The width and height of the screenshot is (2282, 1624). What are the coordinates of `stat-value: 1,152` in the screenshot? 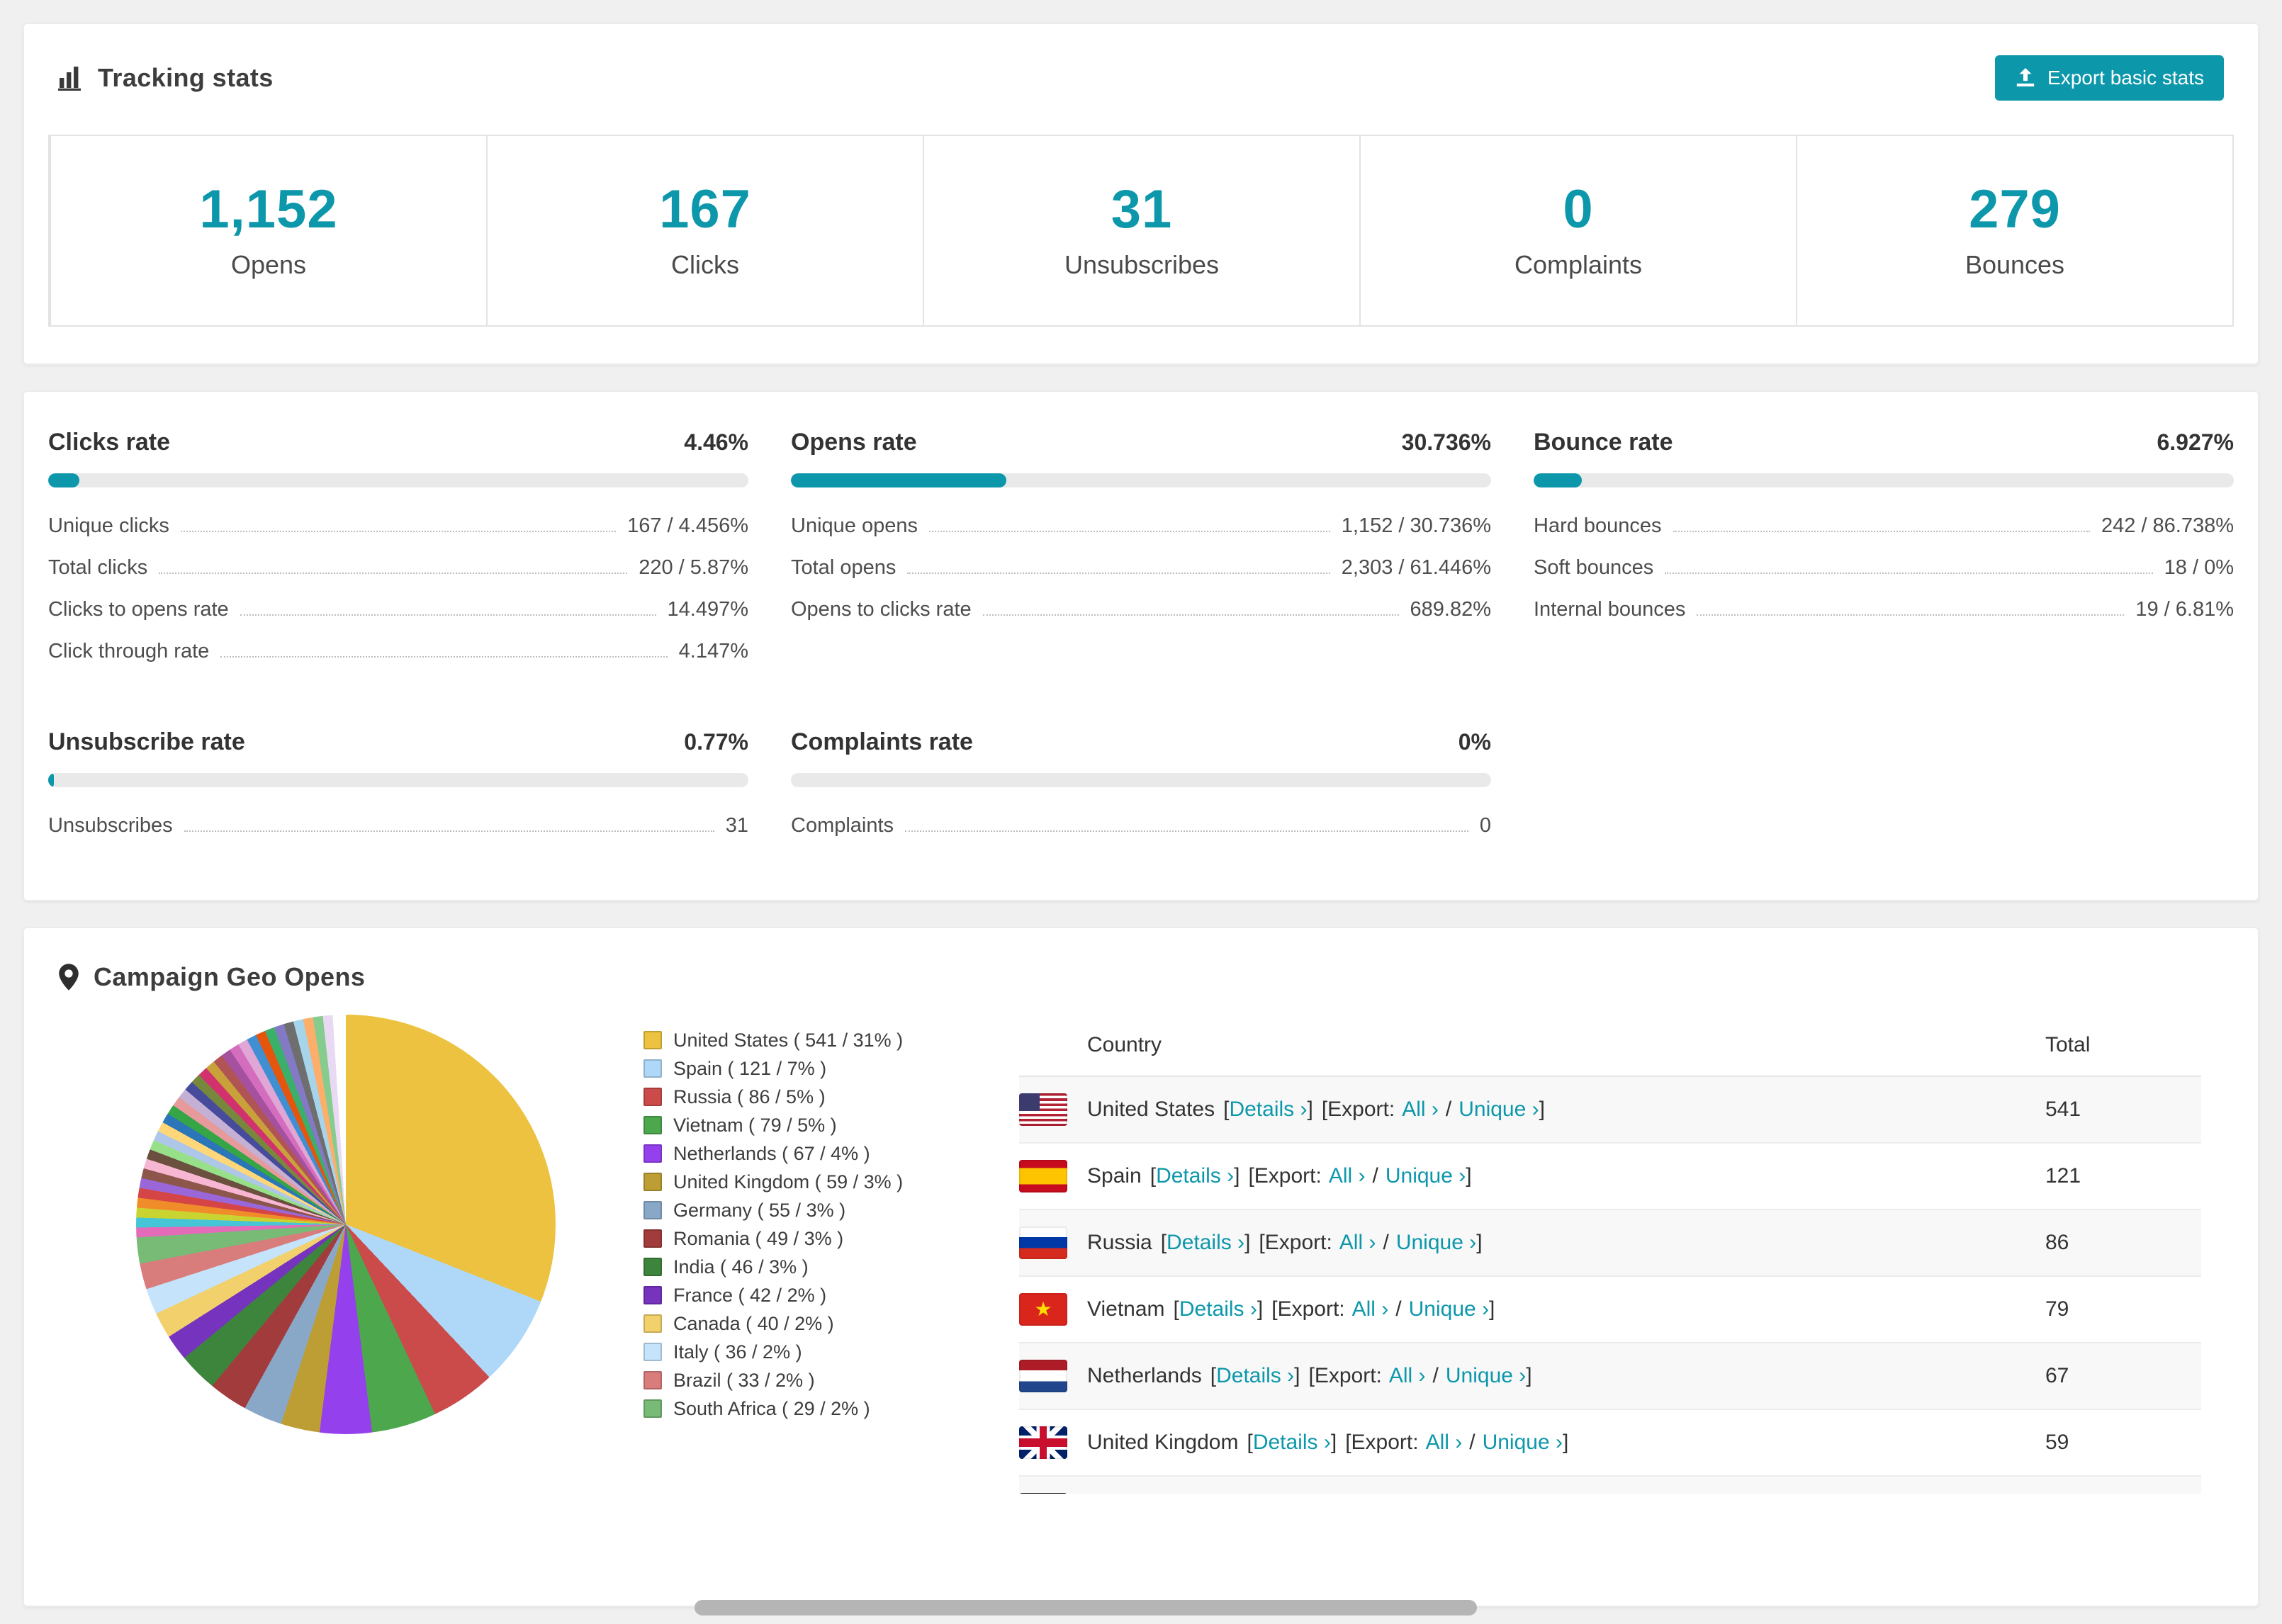 It's located at (268, 209).